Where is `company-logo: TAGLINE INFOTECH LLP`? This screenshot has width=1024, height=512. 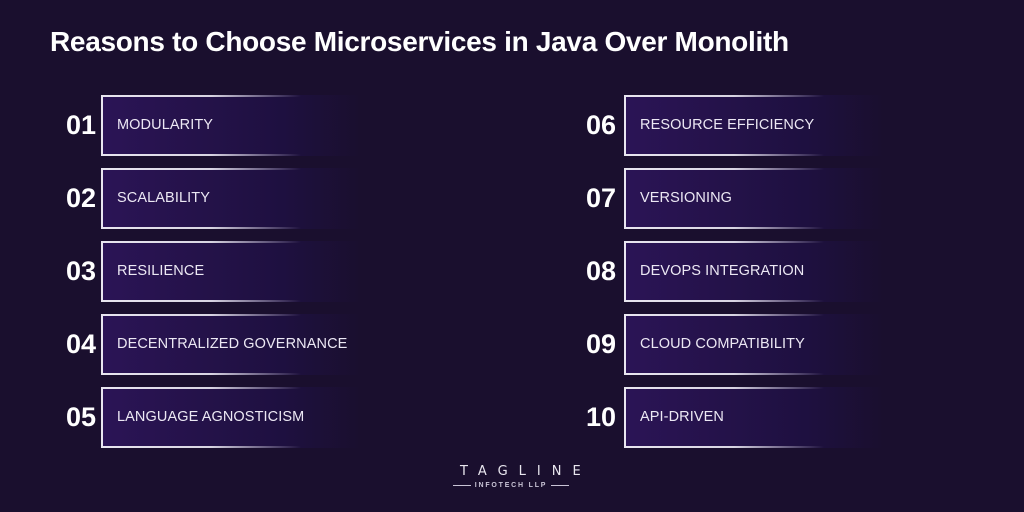 company-logo: TAGLINE INFOTECH LLP is located at coordinates (522, 476).